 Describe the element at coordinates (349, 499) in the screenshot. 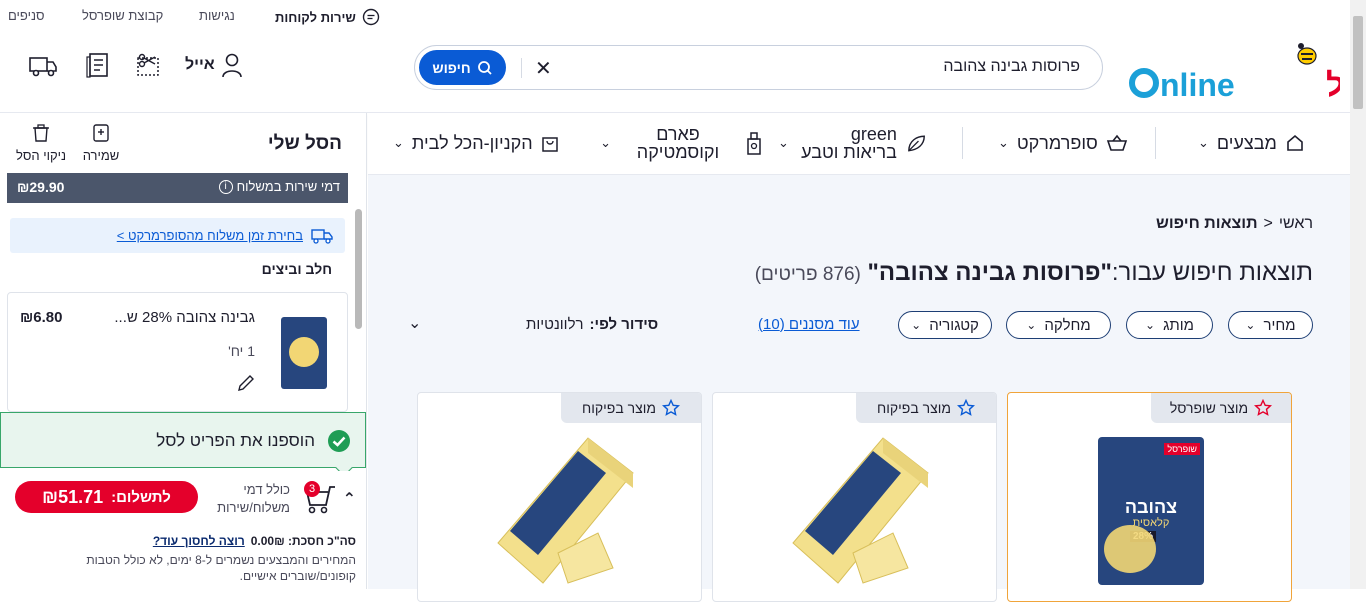

I see `expand-cart-chevron-icon: ⌃` at that location.